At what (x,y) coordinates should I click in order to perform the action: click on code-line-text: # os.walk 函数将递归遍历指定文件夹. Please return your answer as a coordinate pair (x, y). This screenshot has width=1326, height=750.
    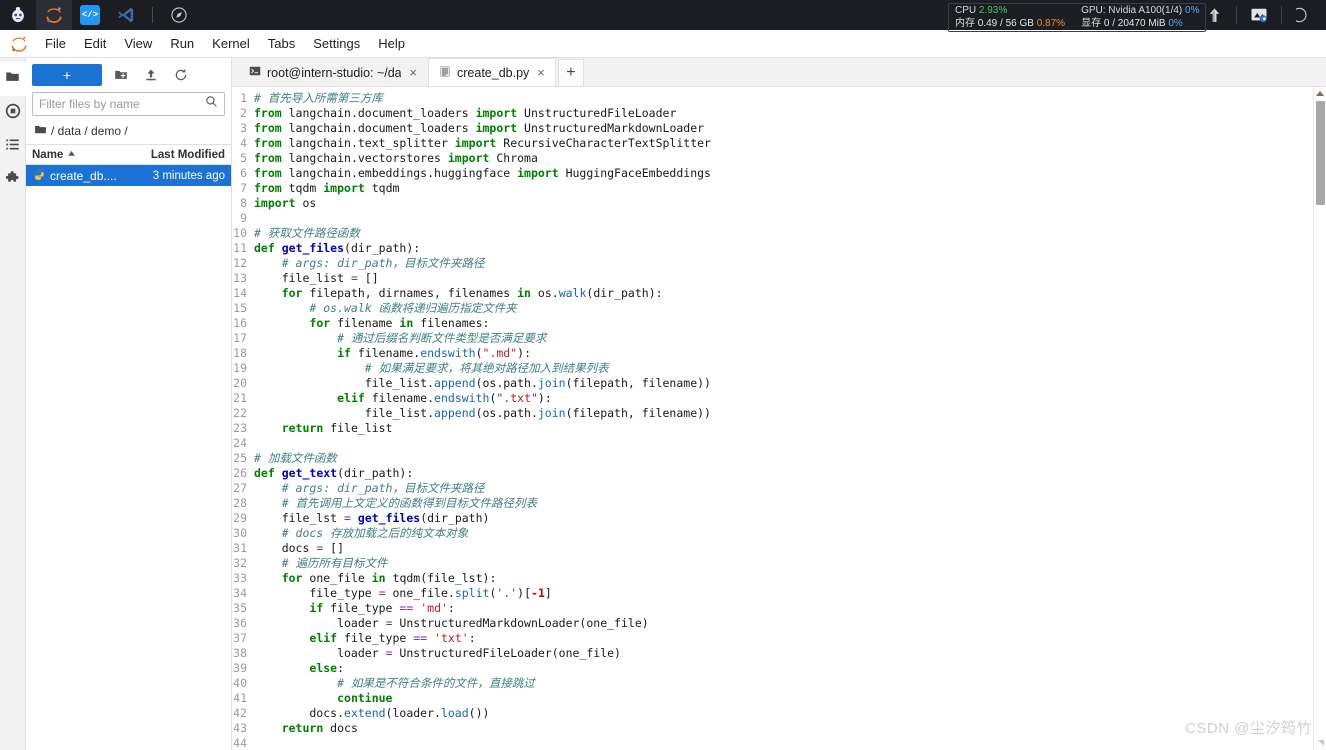
    Looking at the image, I should click on (790, 308).